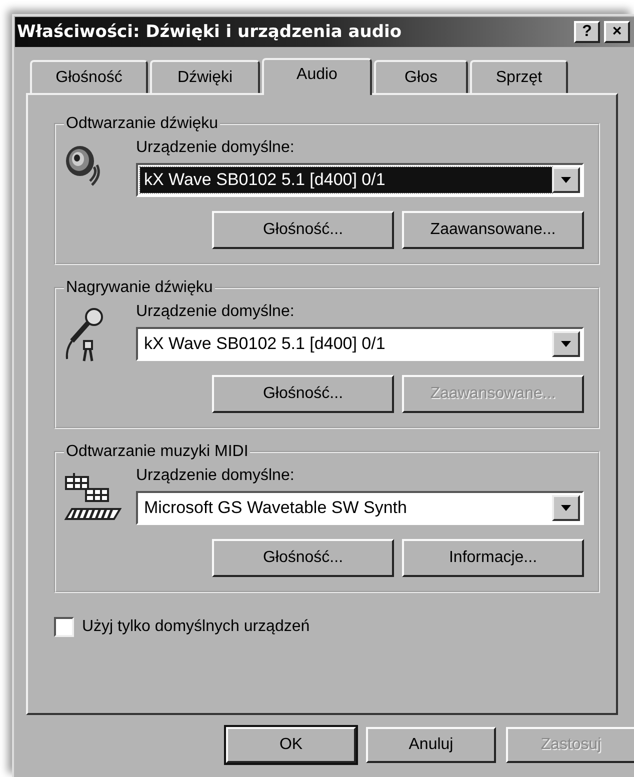  I want to click on speaker-icon, so click(83, 166).